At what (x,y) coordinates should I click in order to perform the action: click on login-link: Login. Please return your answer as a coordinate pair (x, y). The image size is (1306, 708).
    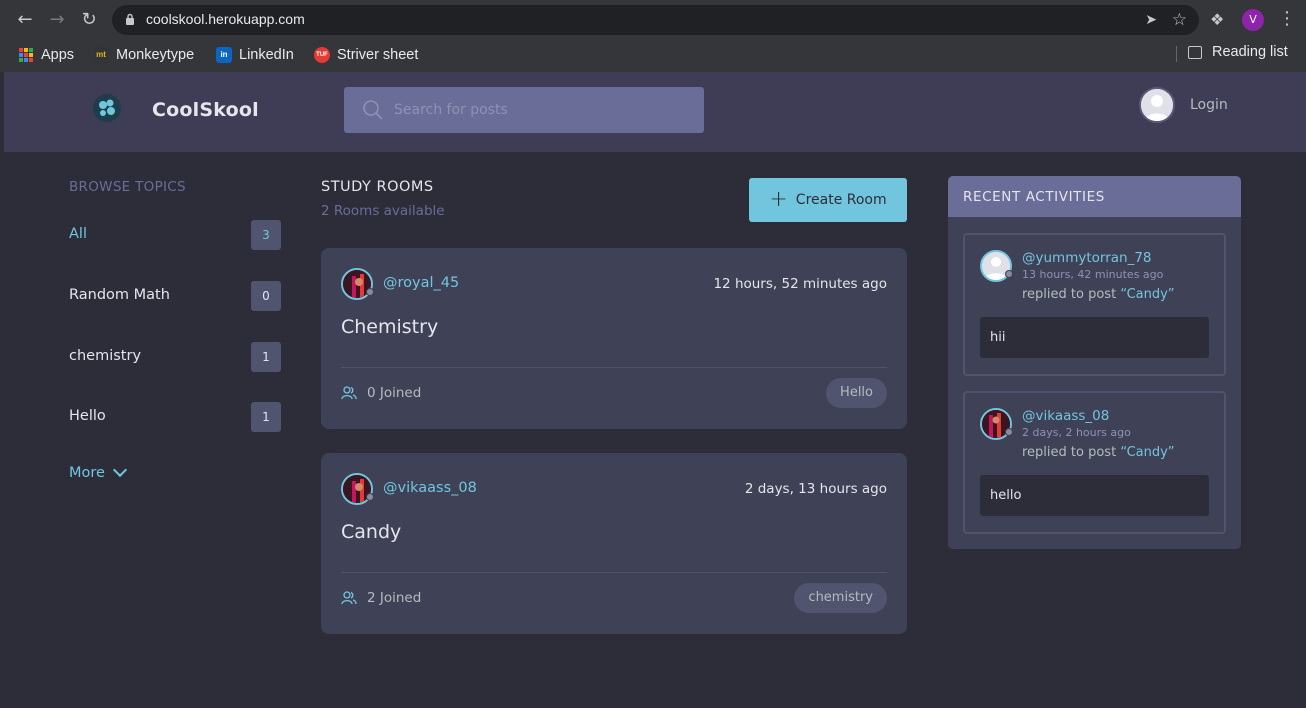
    Looking at the image, I should click on (1209, 105).